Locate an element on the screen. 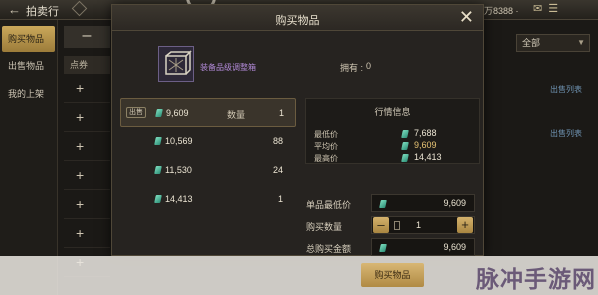  item-name: 装备品级调整箱 is located at coordinates (228, 67).